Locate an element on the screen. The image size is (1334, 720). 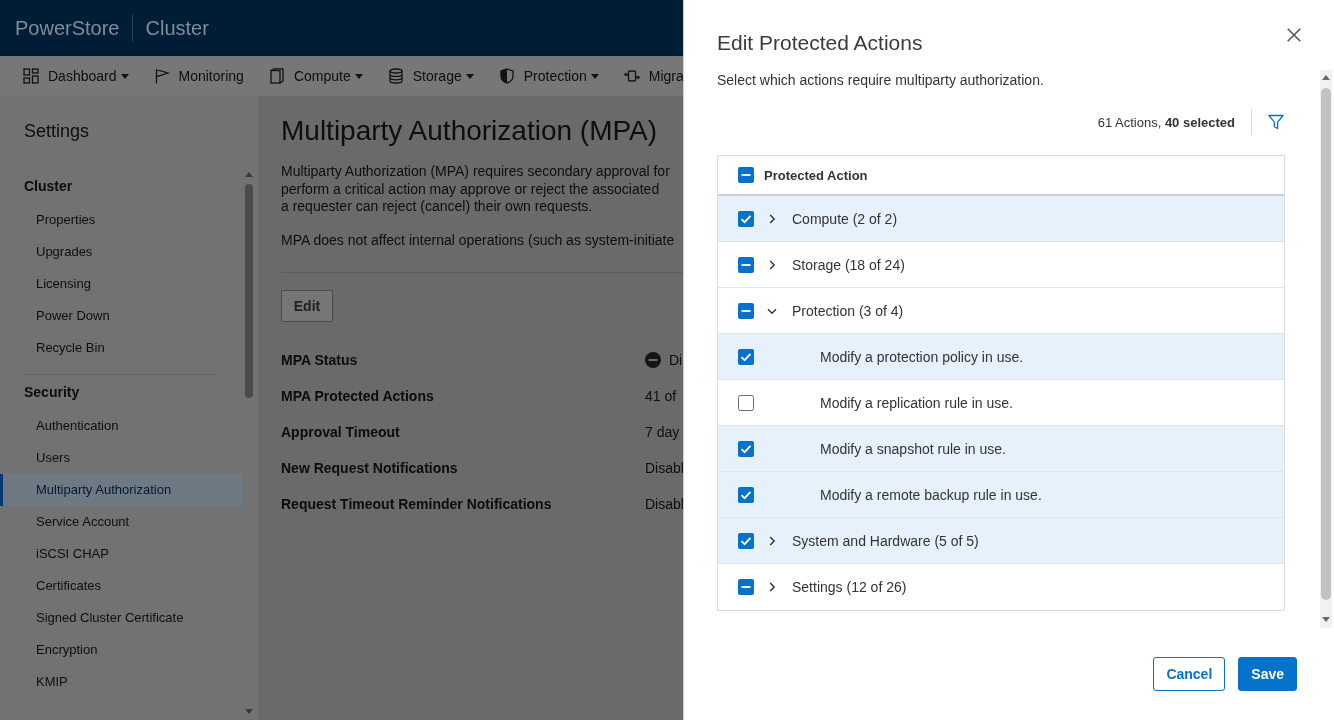
sidebar-item: Licensing is located at coordinates (121, 284).